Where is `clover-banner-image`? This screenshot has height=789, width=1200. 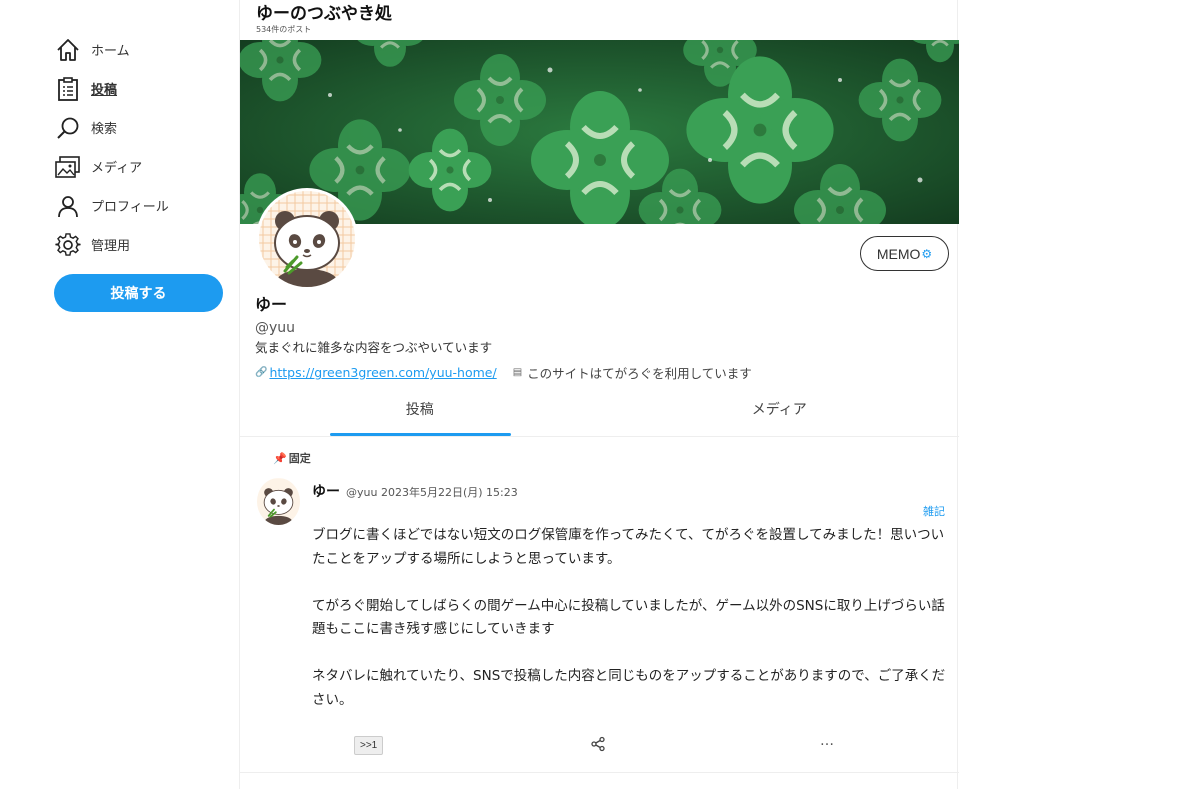
clover-banner-image is located at coordinates (599, 132).